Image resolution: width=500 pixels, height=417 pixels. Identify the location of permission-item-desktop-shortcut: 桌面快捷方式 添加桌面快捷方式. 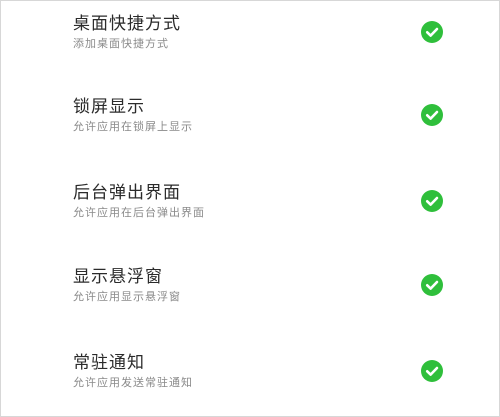
(250, 33).